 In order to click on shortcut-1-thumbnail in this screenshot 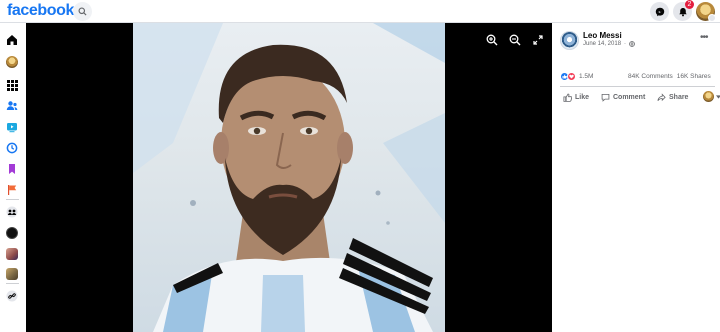, I will do `click(12, 233)`.